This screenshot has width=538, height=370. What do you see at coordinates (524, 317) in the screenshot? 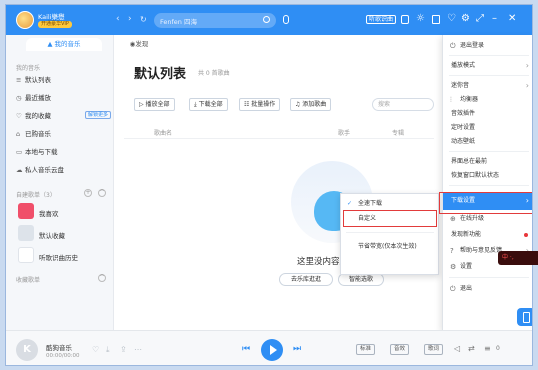
I see `phone-sync-button` at bounding box center [524, 317].